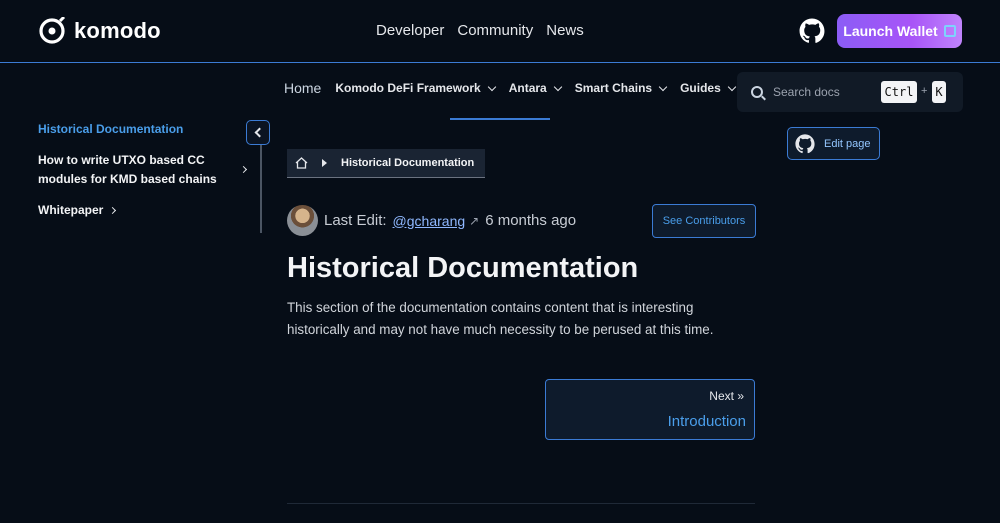 The height and width of the screenshot is (523, 1000). I want to click on komodo-logo: komodo, so click(99, 31).